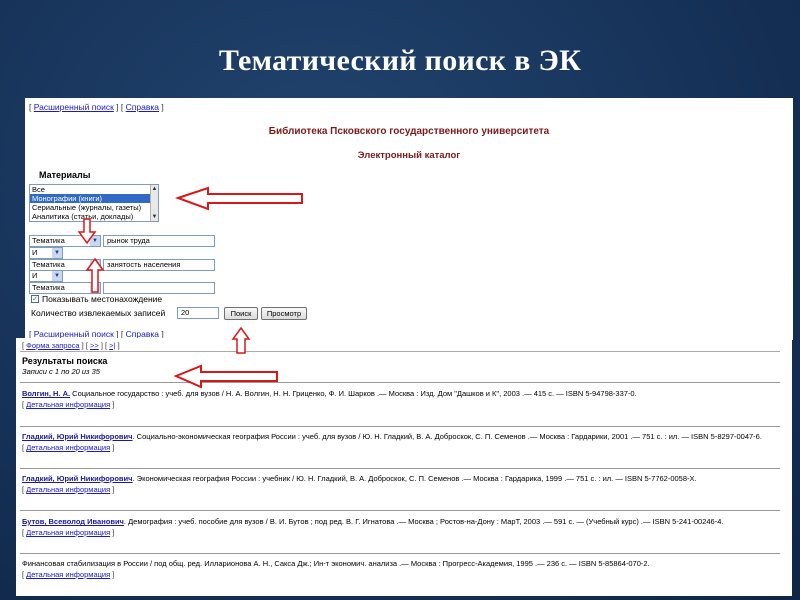 Image resolution: width=800 pixels, height=600 pixels. Describe the element at coordinates (46, 253) in the screenshot. I see `operator-select-1: И ▼` at that location.